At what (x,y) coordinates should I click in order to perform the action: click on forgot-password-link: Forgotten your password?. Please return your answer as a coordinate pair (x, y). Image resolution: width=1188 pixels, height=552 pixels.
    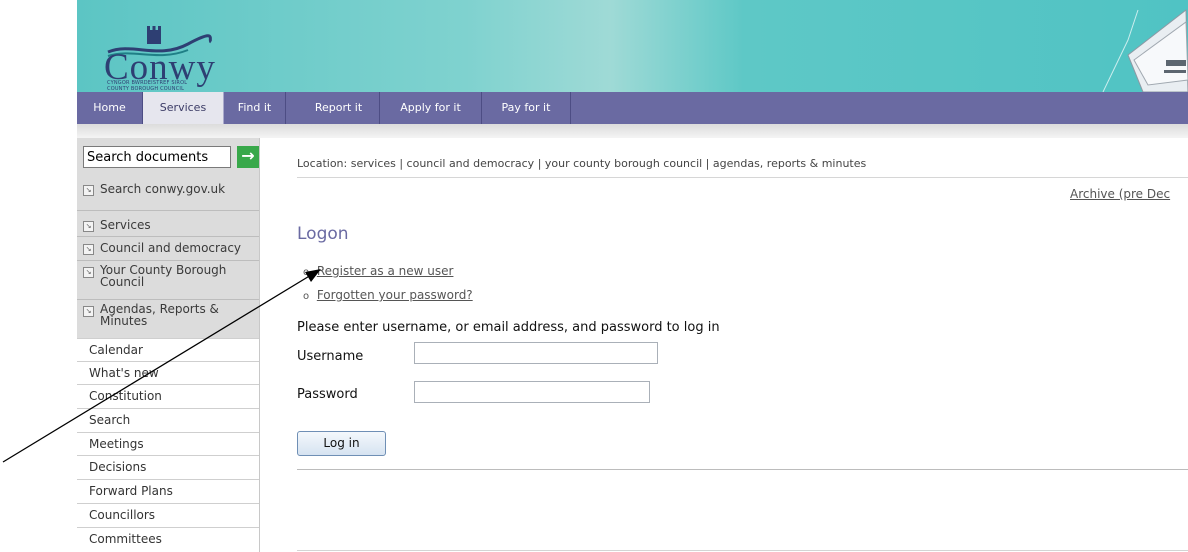
    Looking at the image, I should click on (395, 295).